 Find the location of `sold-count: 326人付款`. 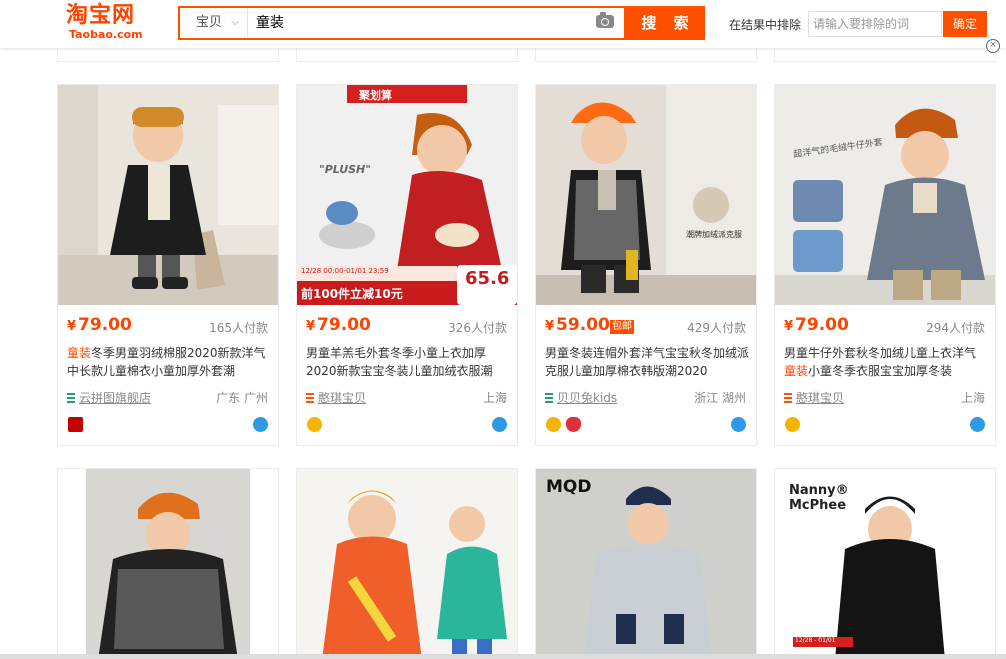

sold-count: 326人付款 is located at coordinates (477, 328).